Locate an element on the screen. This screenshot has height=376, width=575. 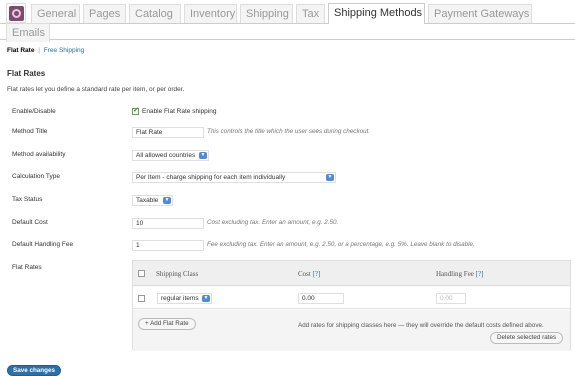
method-title-input: Flat Rate is located at coordinates (168, 132).